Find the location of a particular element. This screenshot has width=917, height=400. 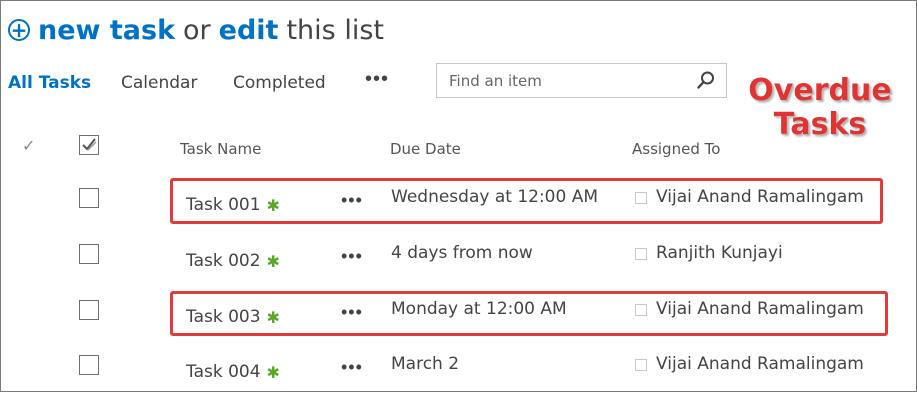

assigned-to-link: Ranjith Kunjayi is located at coordinates (719, 253).